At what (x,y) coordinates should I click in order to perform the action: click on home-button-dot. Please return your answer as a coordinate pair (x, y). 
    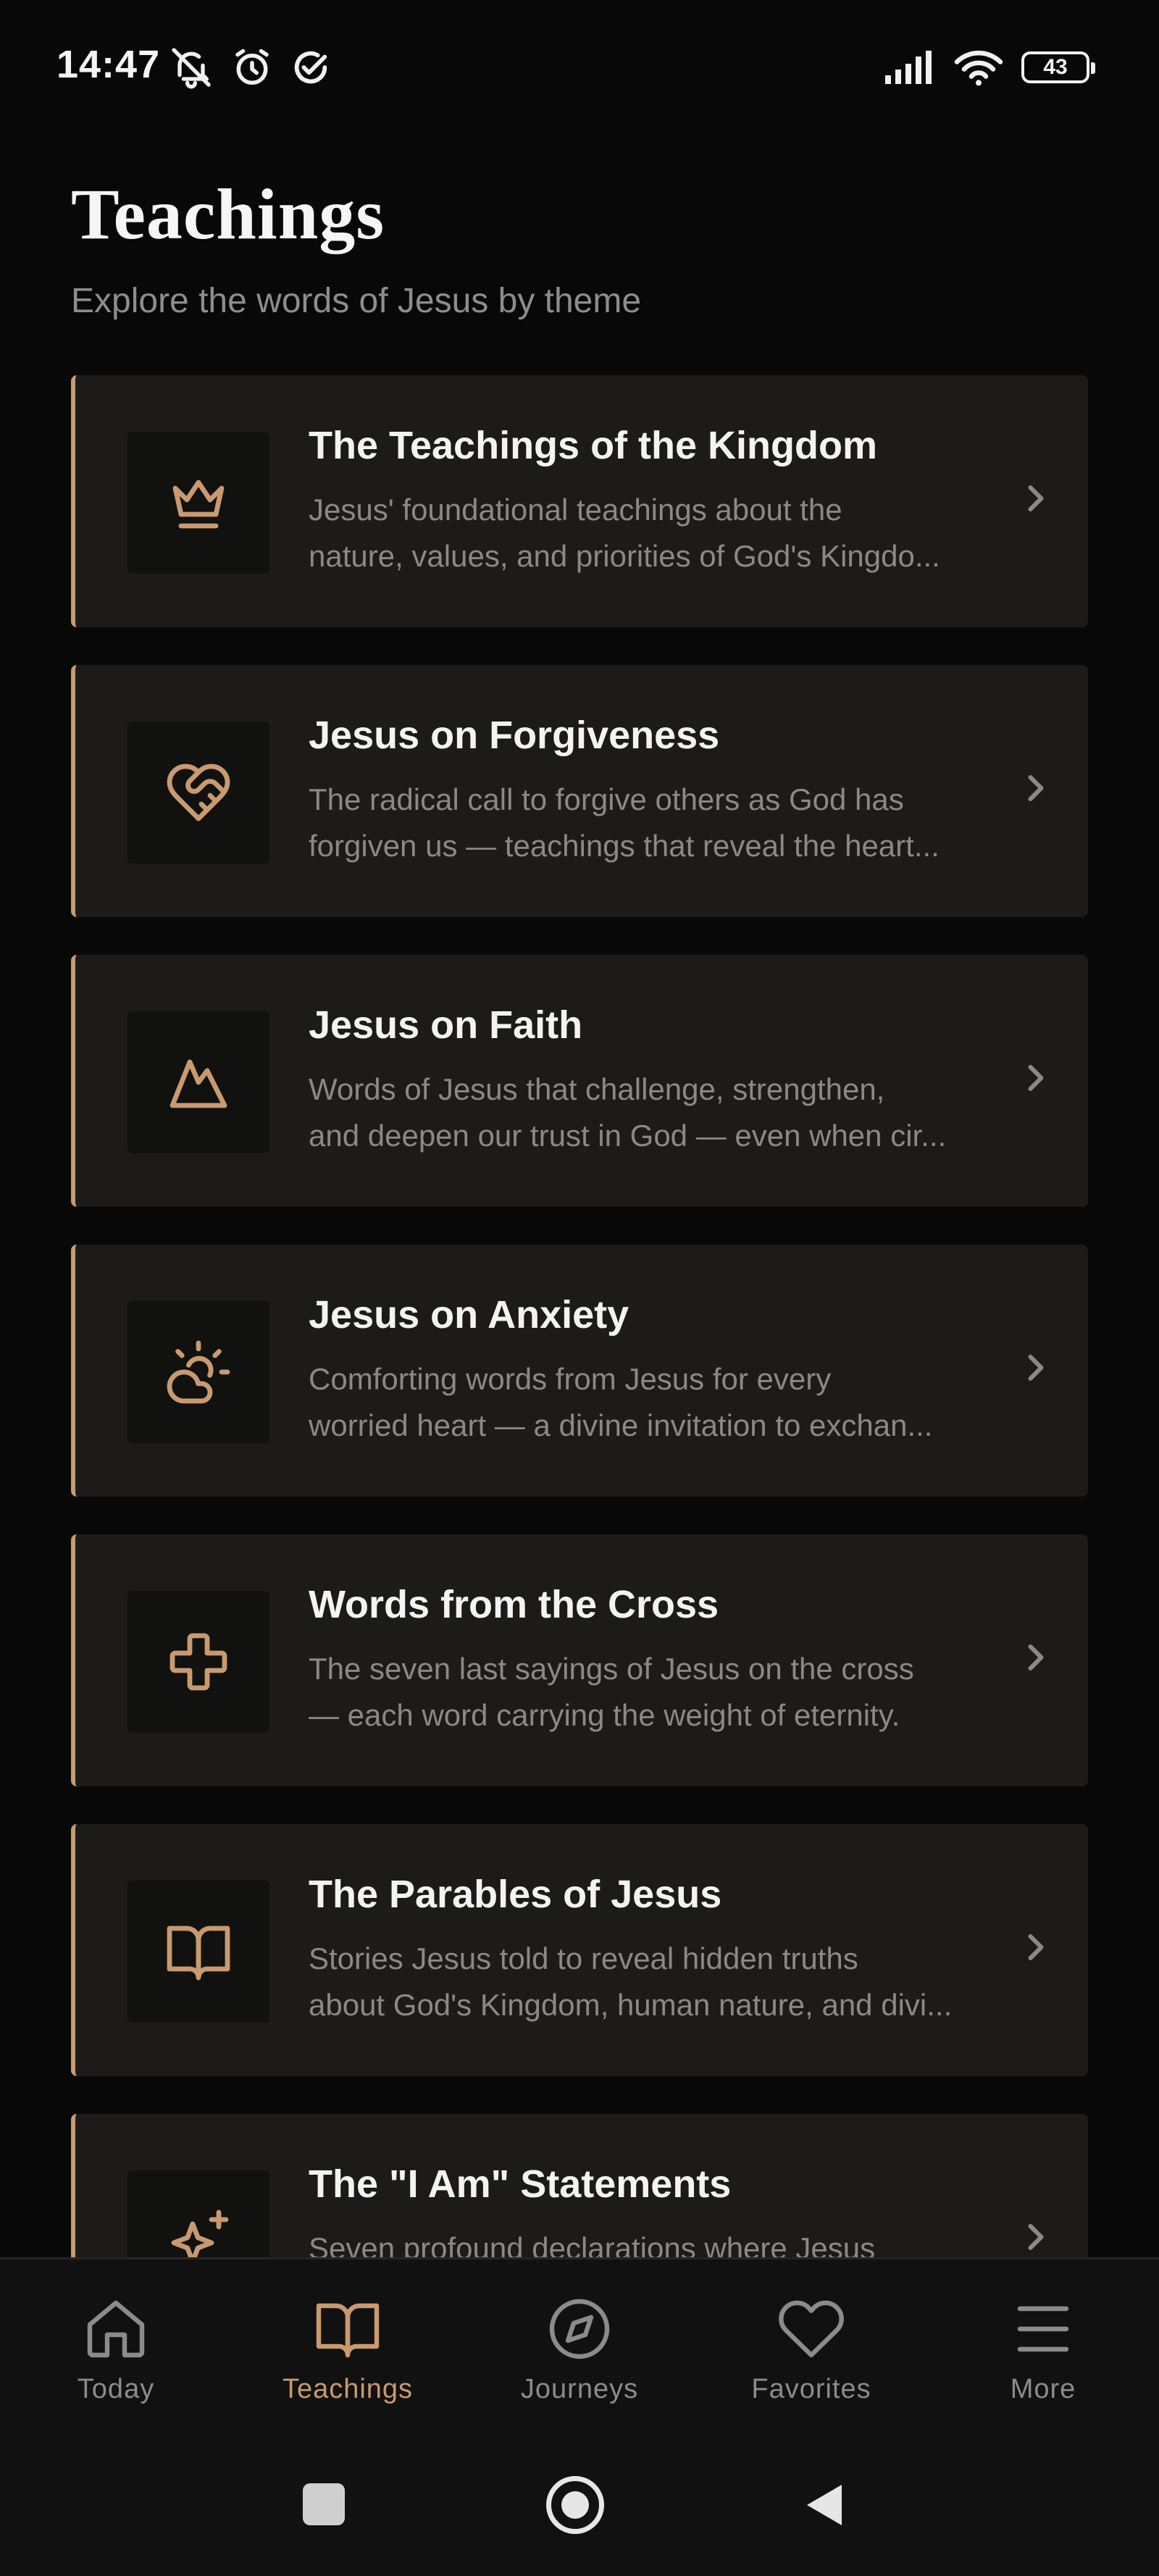
    Looking at the image, I should click on (575, 2505).